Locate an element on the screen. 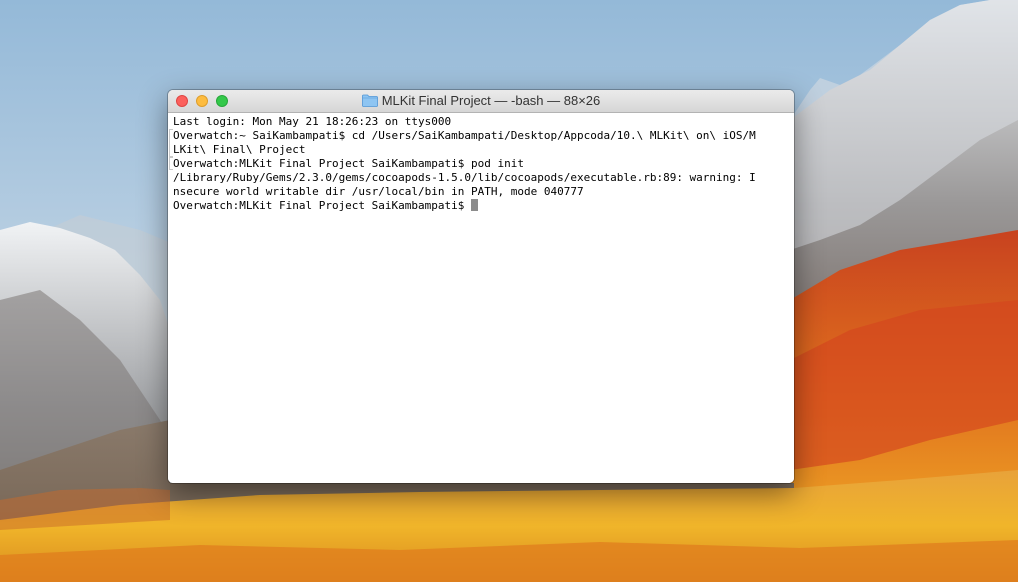  folder-icon is located at coordinates (369, 100).